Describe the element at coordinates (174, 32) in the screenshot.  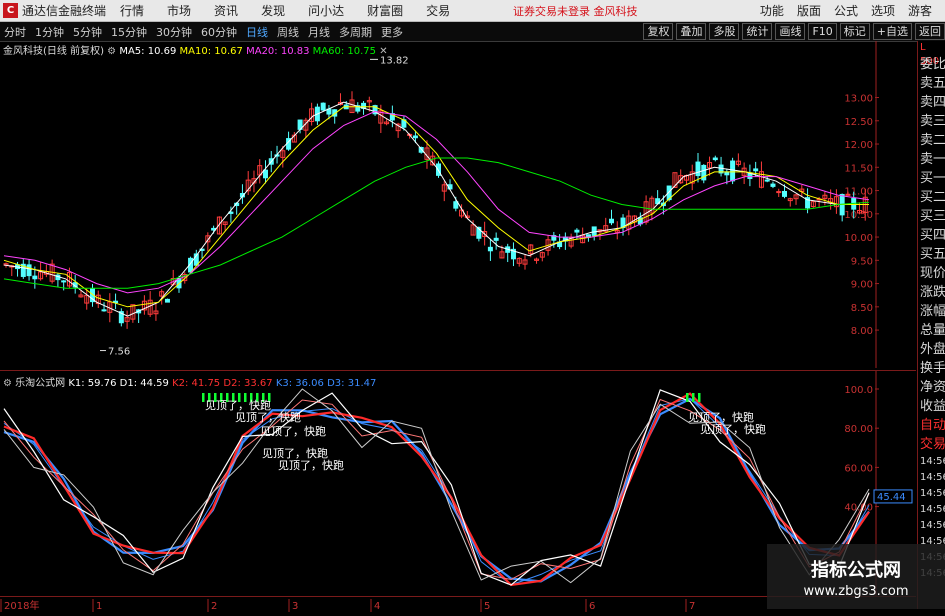
I see `period-tab-4: 30分钟` at that location.